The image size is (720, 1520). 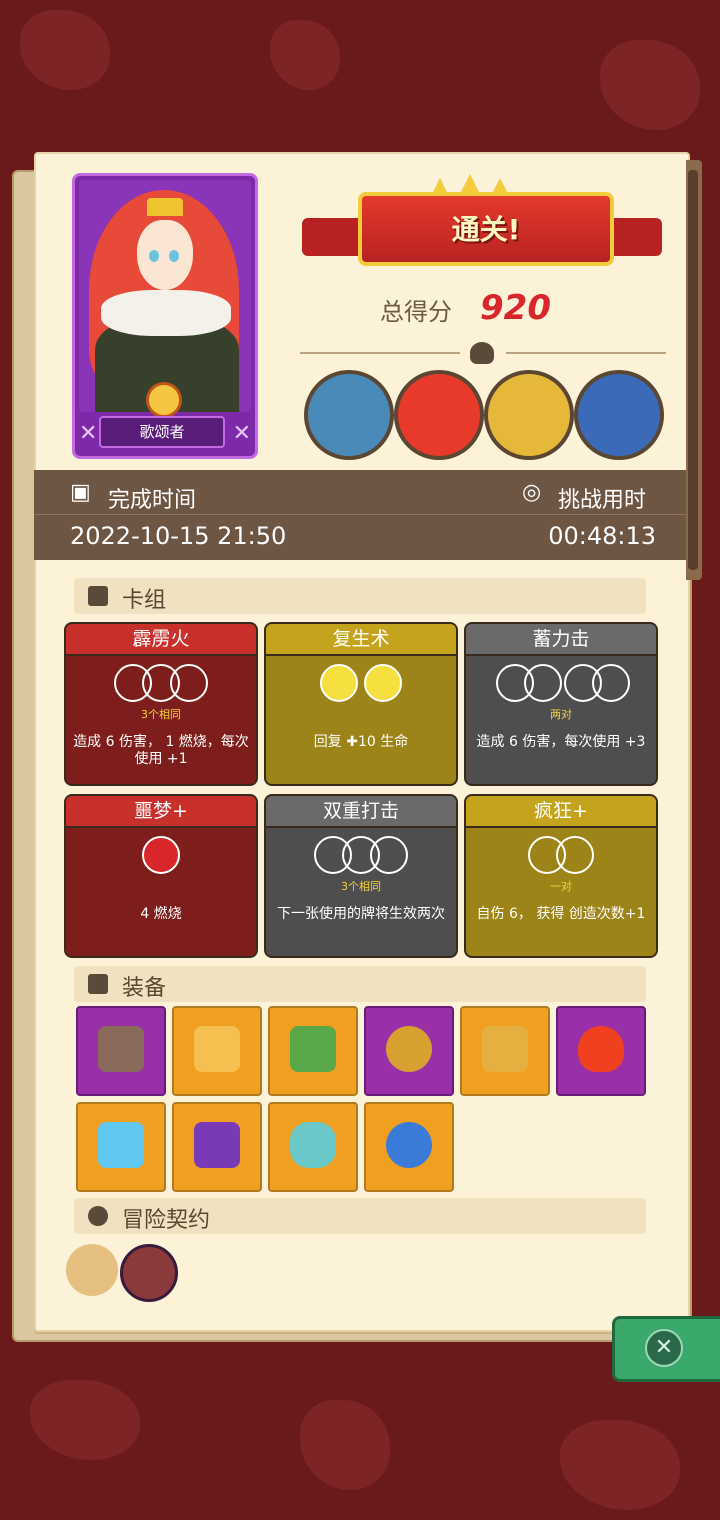 What do you see at coordinates (482, 353) in the screenshot?
I see `skull-icon` at bounding box center [482, 353].